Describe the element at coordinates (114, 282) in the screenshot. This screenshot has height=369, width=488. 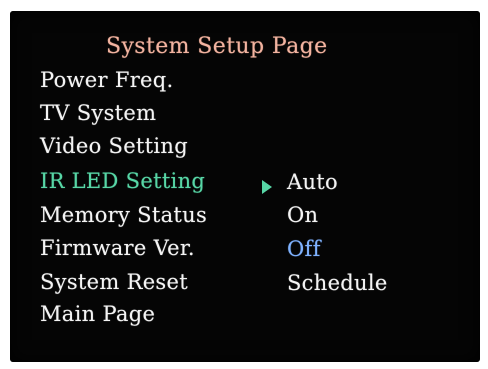
I see `menu-item-system-reset: System Reset` at that location.